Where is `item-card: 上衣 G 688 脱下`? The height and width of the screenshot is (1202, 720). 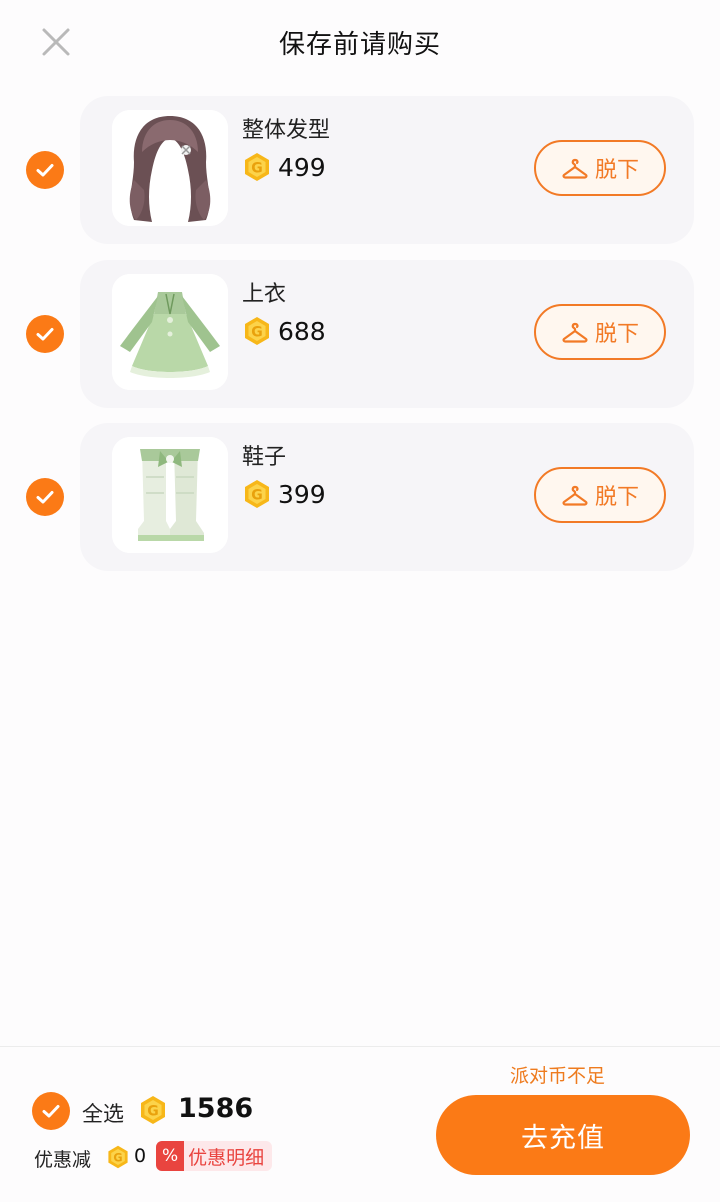
item-card: 上衣 G 688 脱下 is located at coordinates (387, 334).